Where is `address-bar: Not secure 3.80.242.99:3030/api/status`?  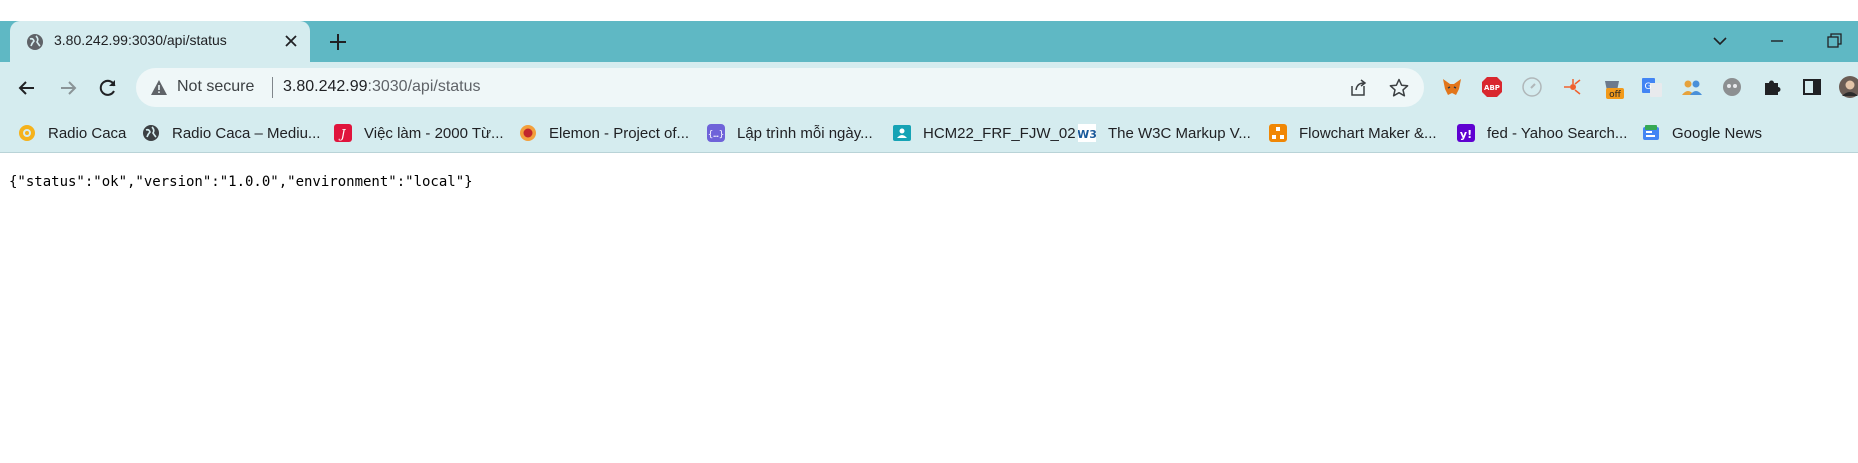 address-bar: Not secure 3.80.242.99:3030/api/status is located at coordinates (780, 87).